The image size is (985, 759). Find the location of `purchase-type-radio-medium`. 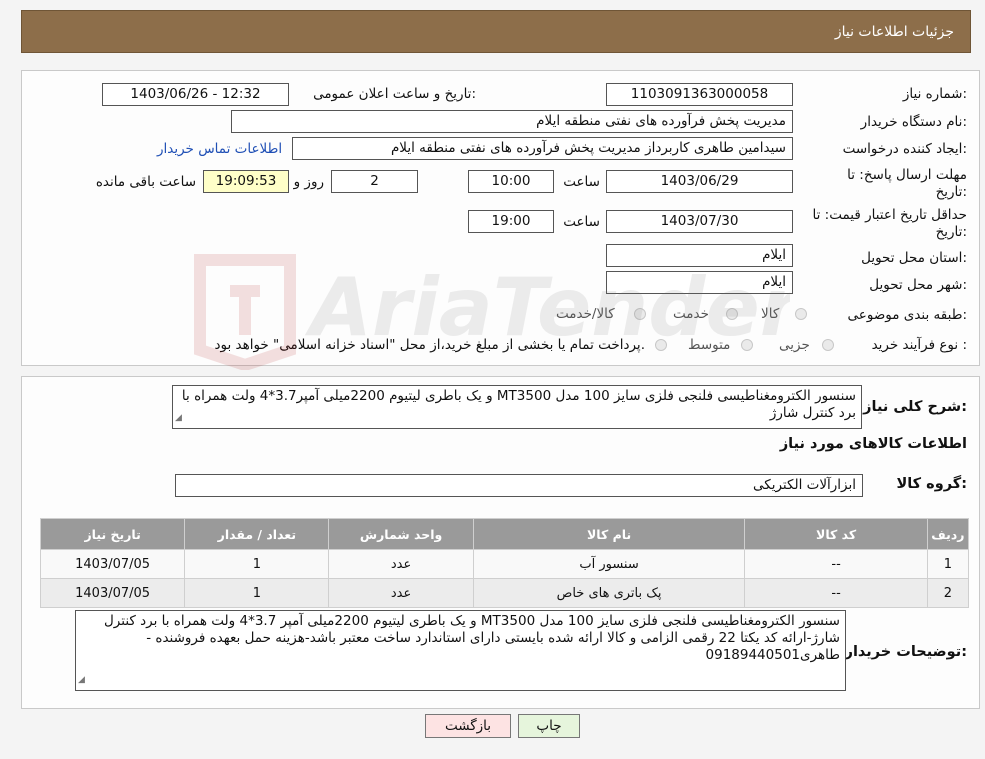

purchase-type-radio-medium is located at coordinates (747, 345).